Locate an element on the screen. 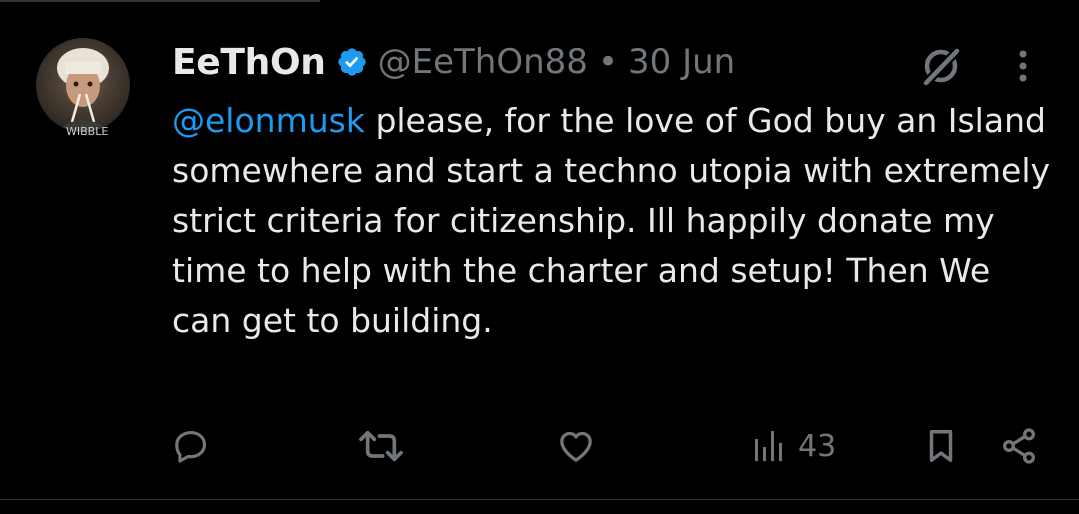 The height and width of the screenshot is (514, 1079). mention-link: @elonmusk is located at coordinates (268, 120).